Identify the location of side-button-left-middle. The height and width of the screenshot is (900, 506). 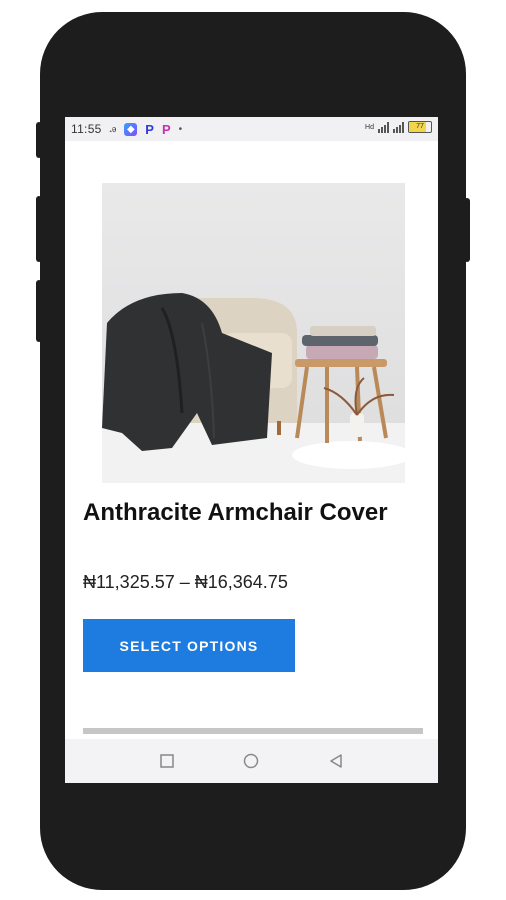
(39, 229).